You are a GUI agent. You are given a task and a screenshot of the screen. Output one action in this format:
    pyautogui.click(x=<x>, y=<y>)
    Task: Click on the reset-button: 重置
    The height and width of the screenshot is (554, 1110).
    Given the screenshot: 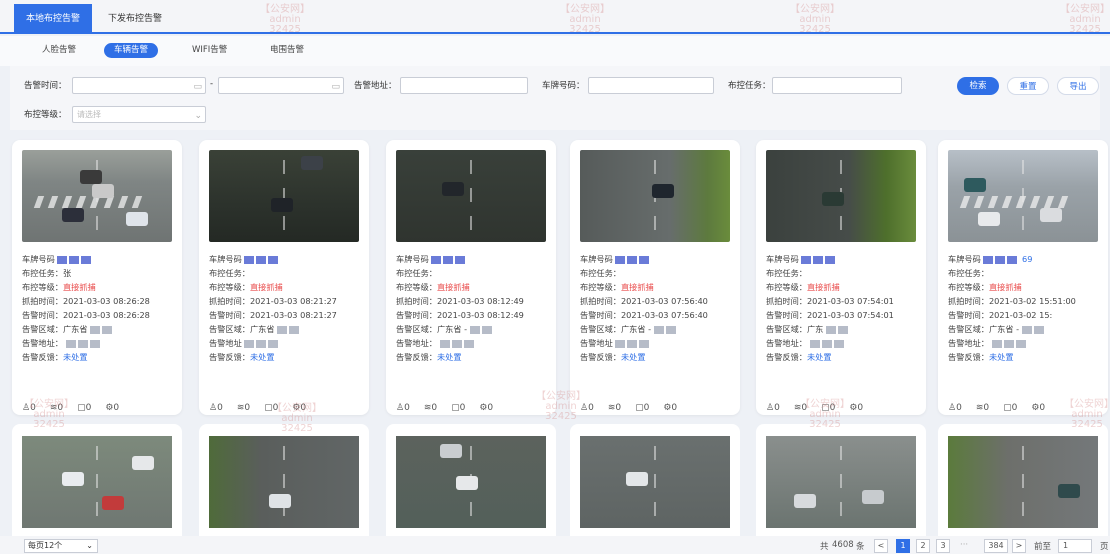 What is the action you would take?
    pyautogui.click(x=1028, y=86)
    